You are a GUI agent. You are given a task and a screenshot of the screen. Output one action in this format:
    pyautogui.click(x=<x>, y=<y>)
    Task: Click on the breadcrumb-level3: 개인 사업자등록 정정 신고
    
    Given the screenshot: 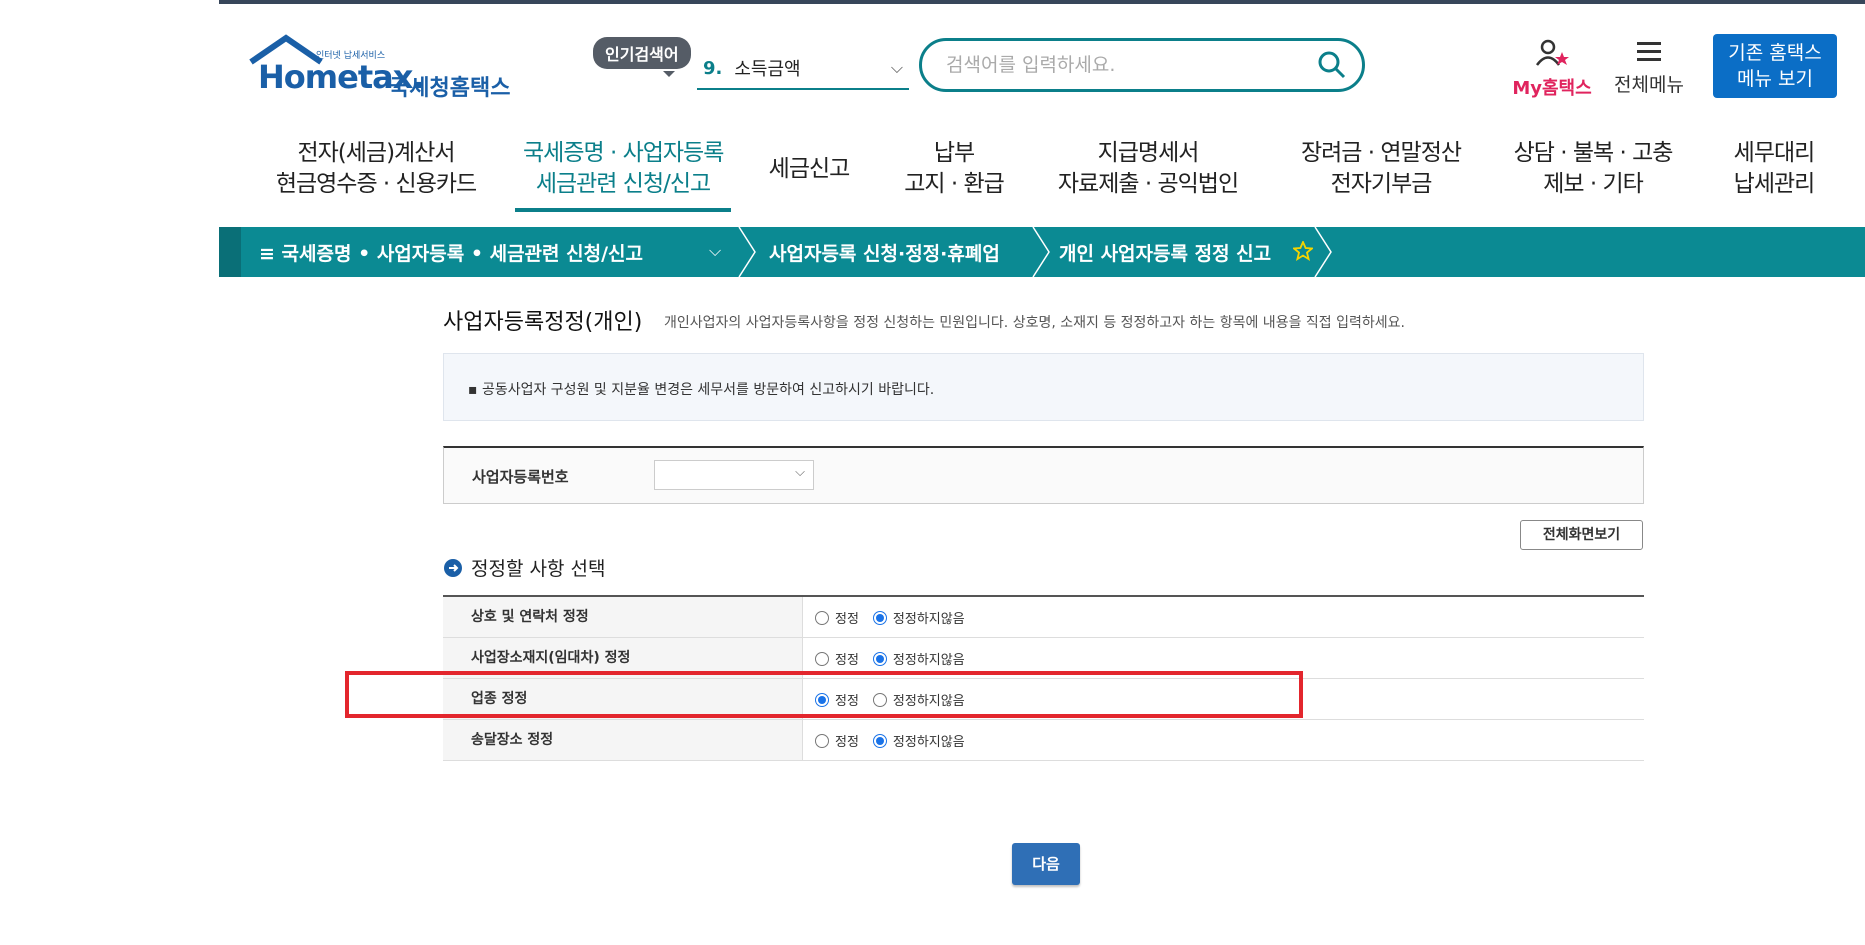 What is the action you would take?
    pyautogui.click(x=1165, y=252)
    